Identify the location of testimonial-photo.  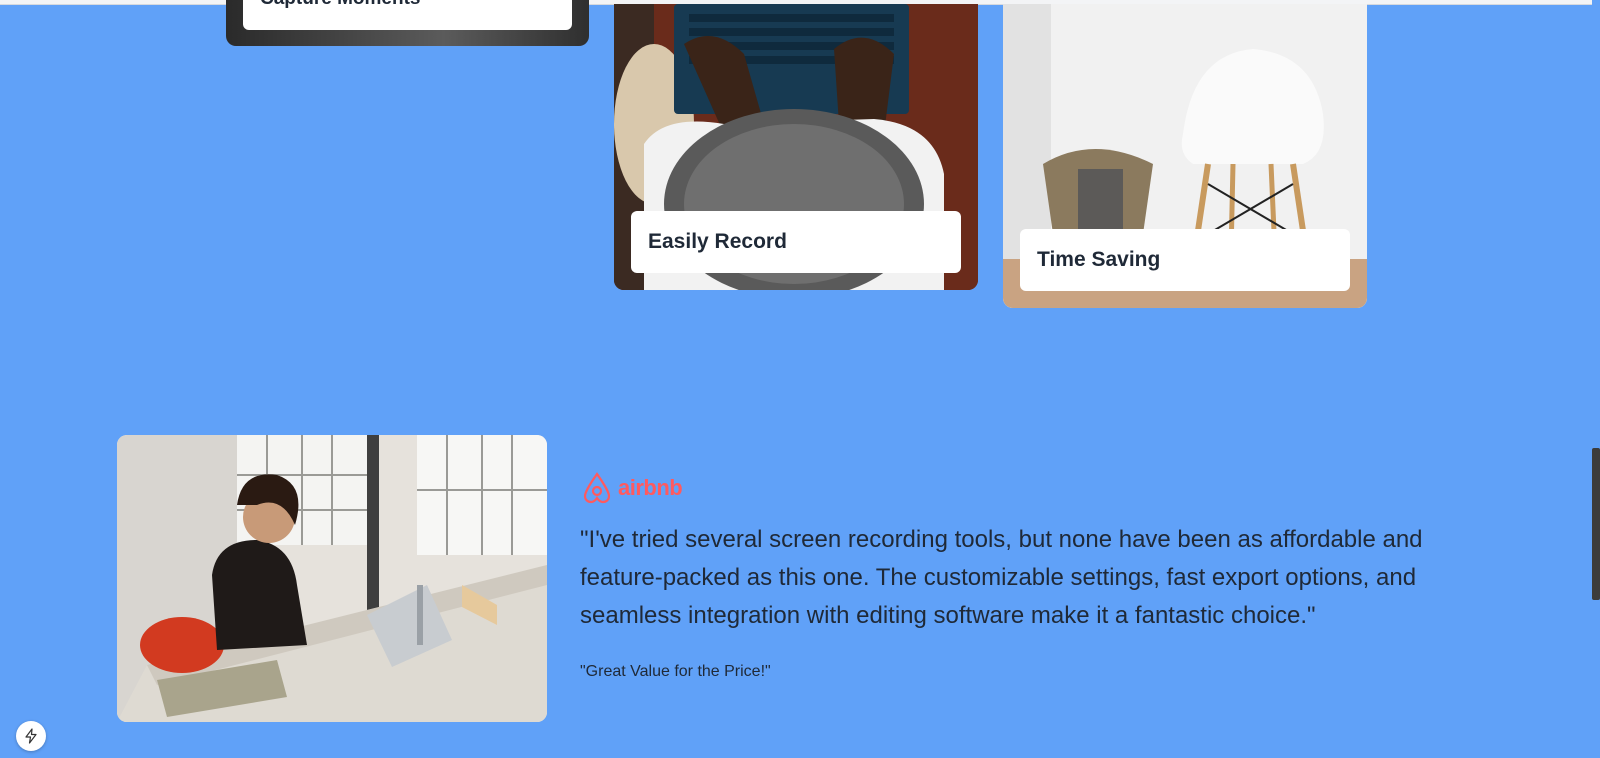
(332, 578).